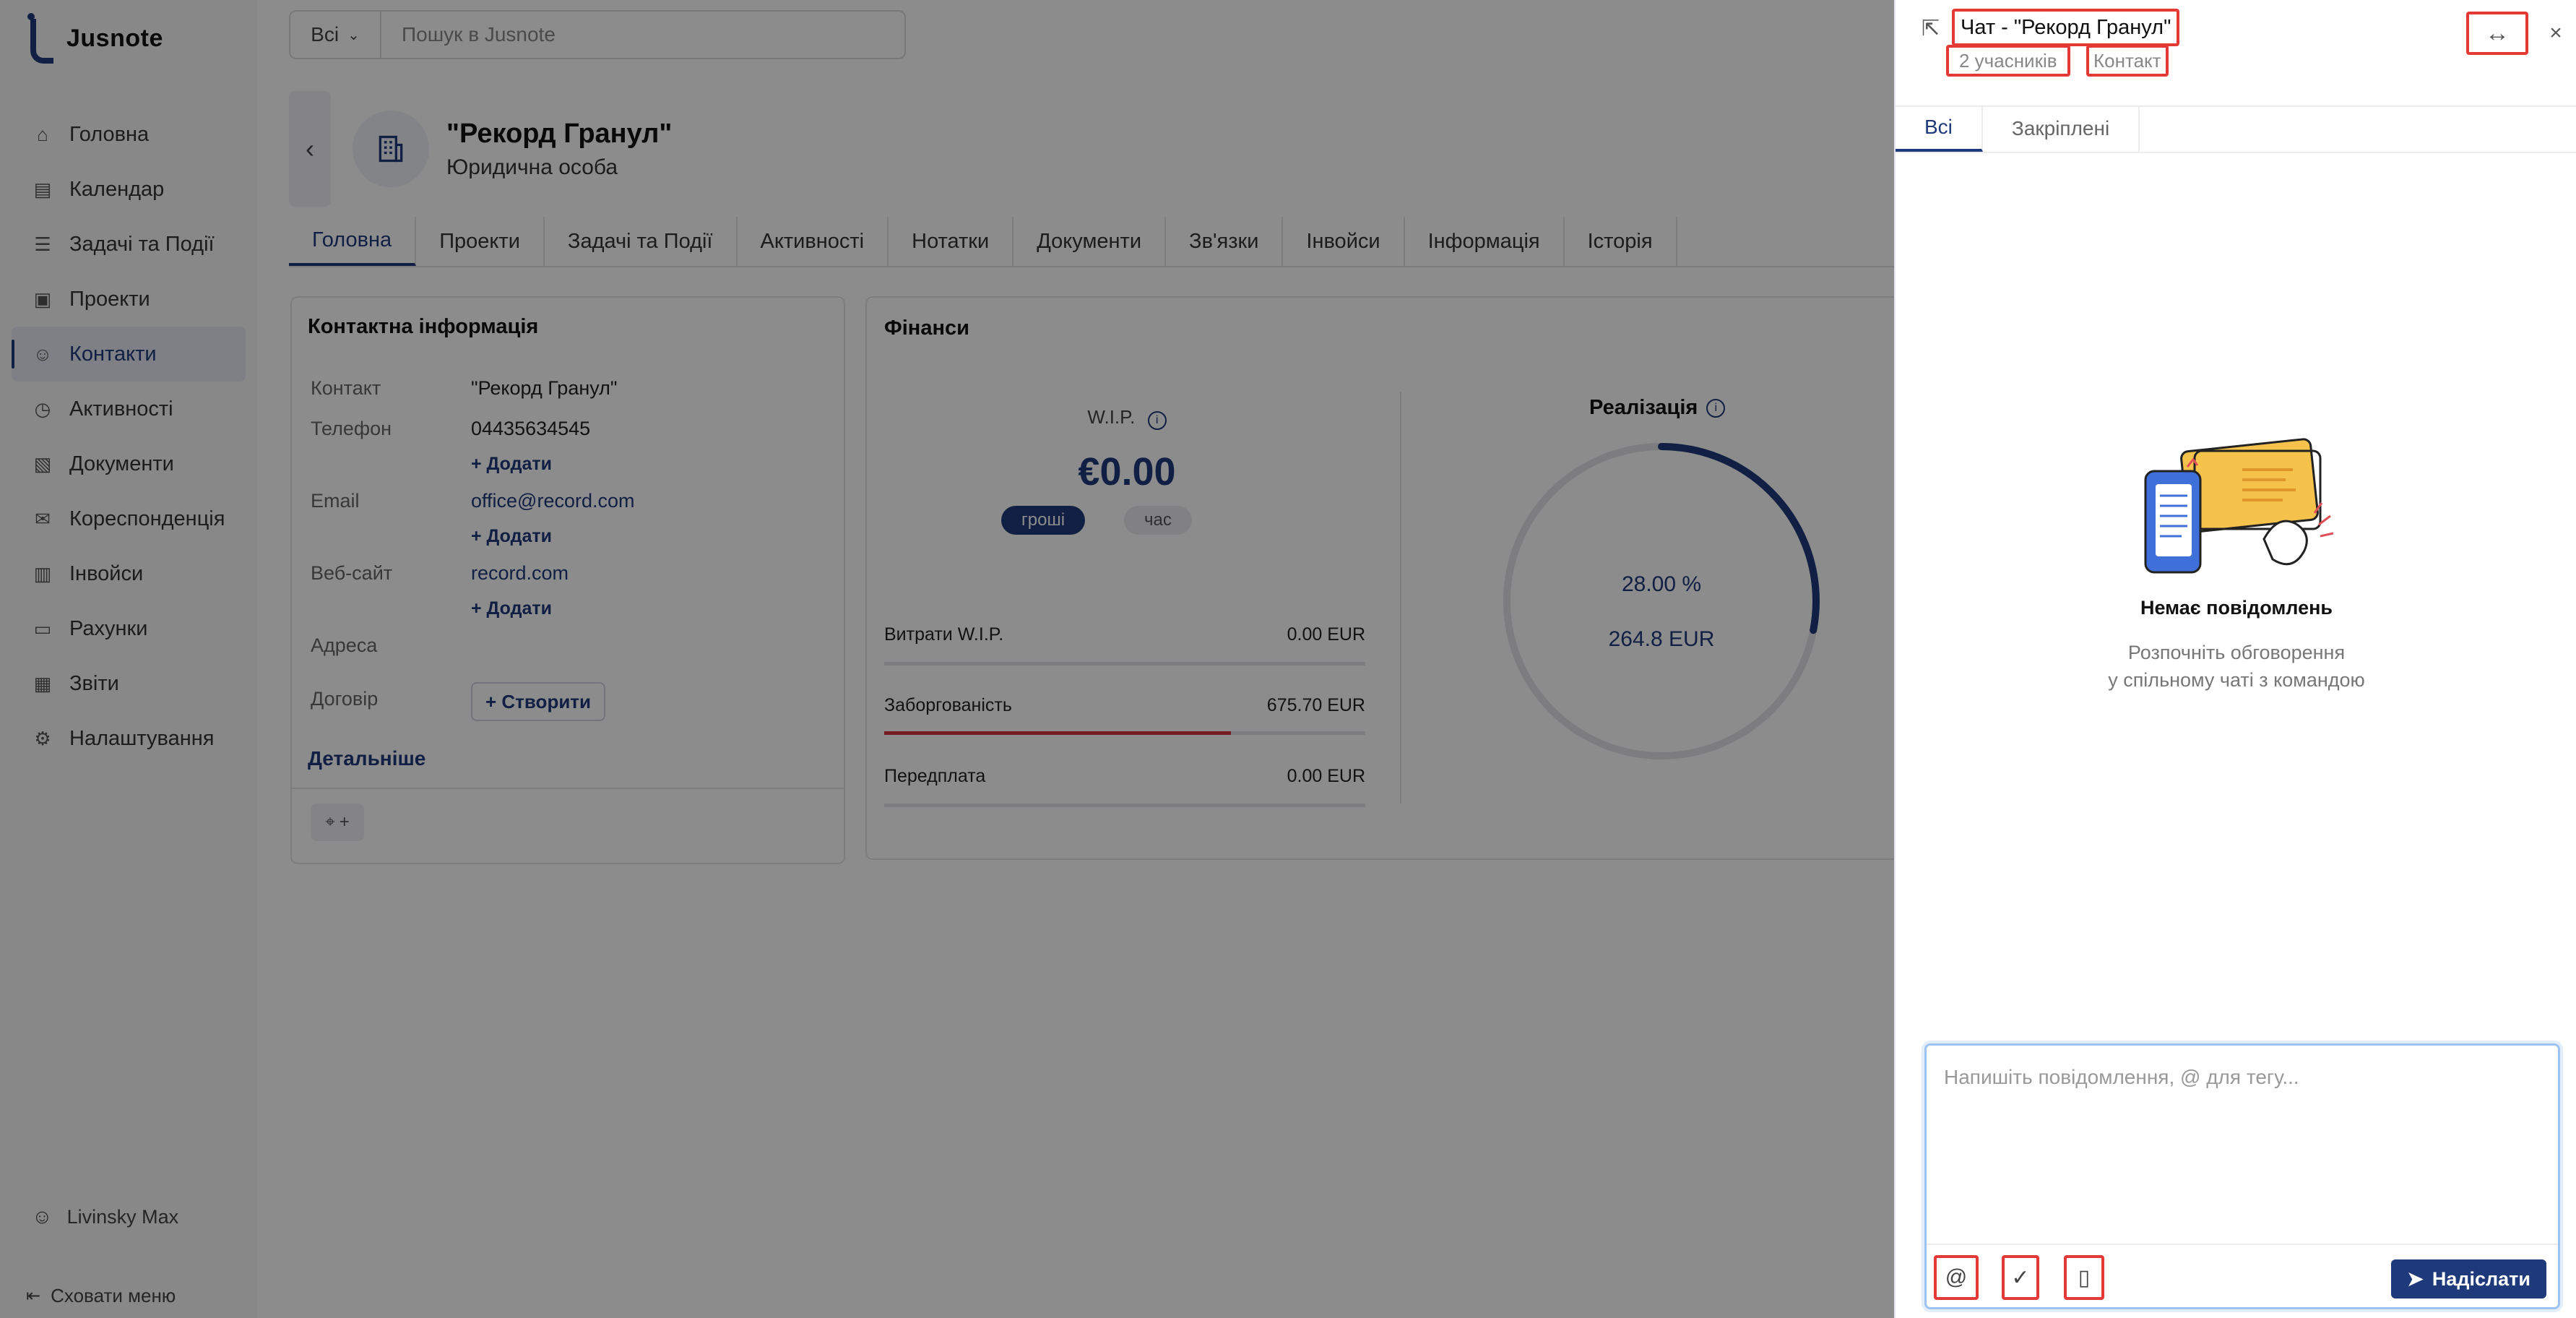  What do you see at coordinates (2008, 61) in the screenshot?
I see `chat-members-link: 2 учасників` at bounding box center [2008, 61].